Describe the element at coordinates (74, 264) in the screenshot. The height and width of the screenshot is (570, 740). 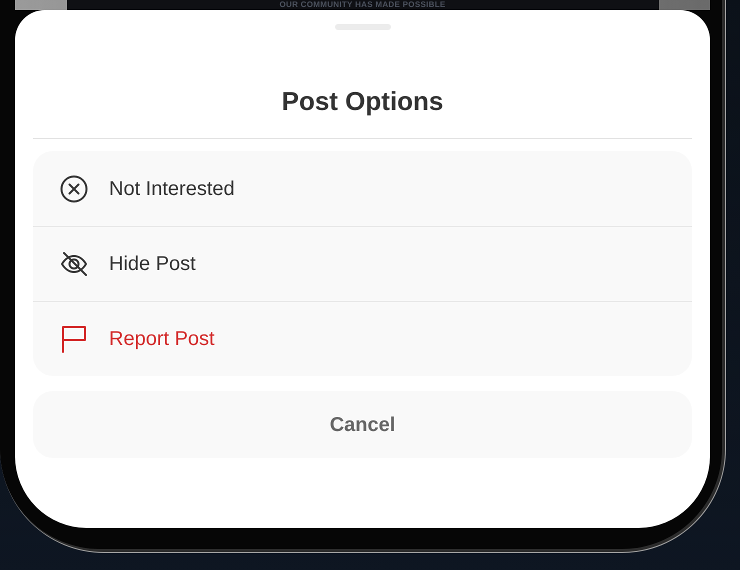
I see `eye-slash-icon` at that location.